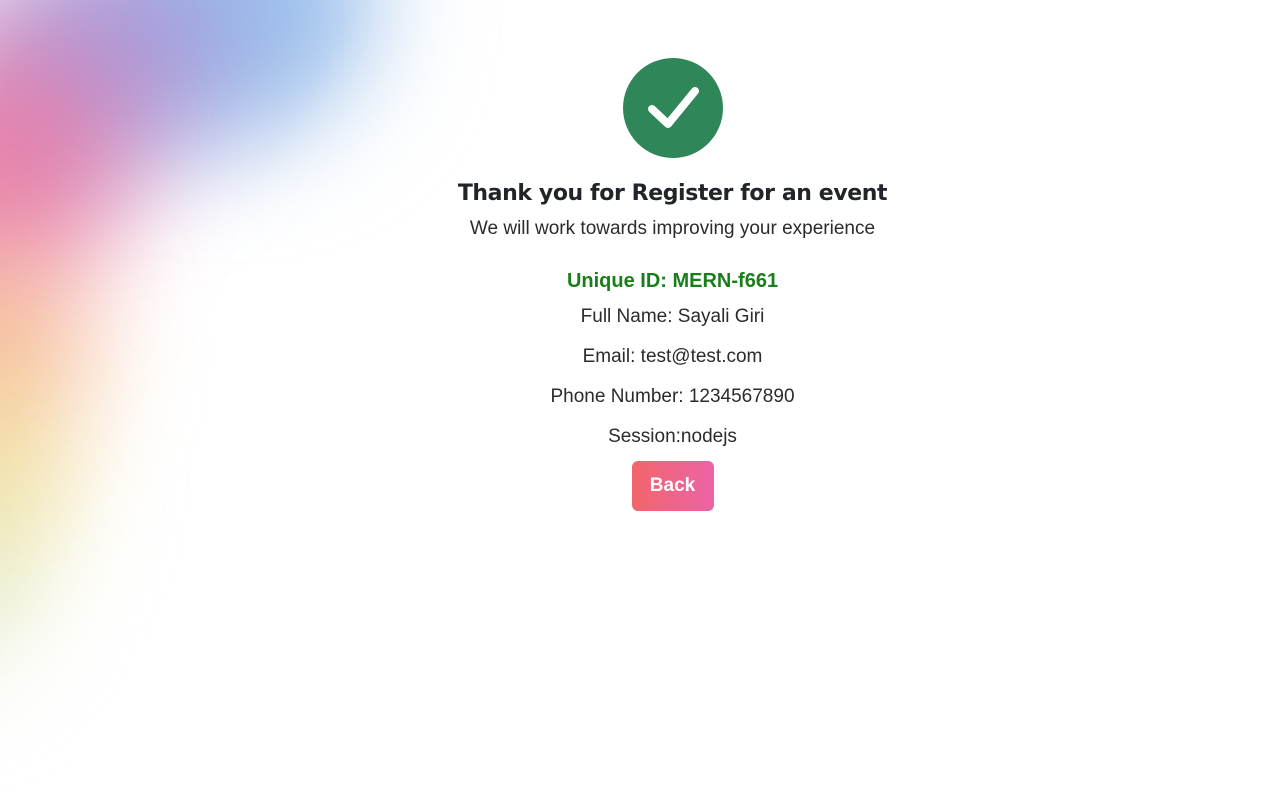  What do you see at coordinates (672, 486) in the screenshot?
I see `back-button: Back` at bounding box center [672, 486].